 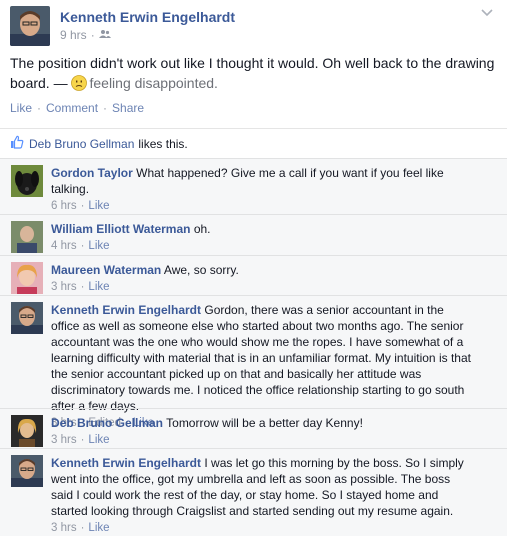 What do you see at coordinates (64, 246) in the screenshot?
I see `comment-time: 4 hrs` at bounding box center [64, 246].